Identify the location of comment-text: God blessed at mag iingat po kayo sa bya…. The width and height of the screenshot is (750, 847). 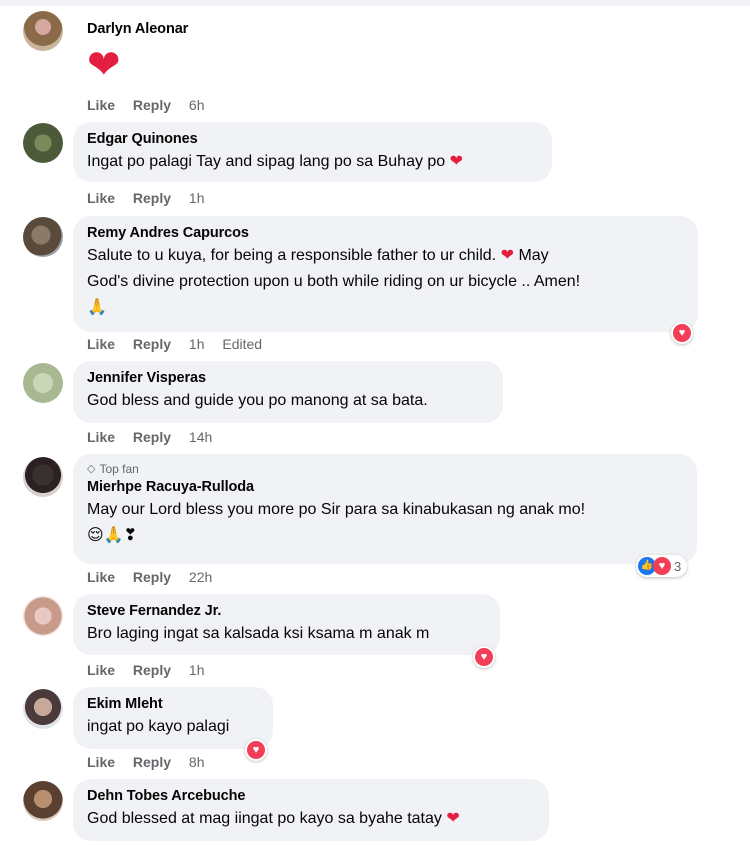
(264, 818).